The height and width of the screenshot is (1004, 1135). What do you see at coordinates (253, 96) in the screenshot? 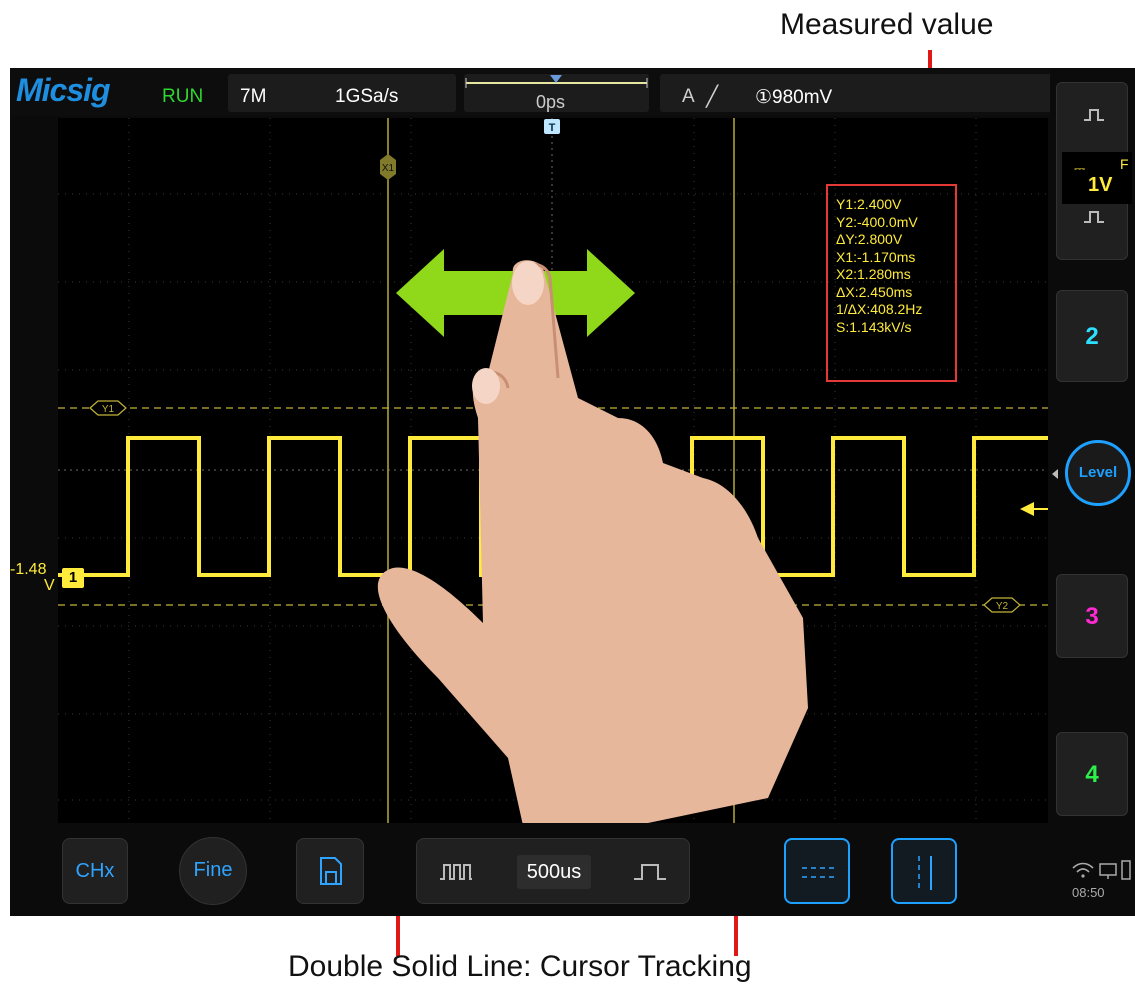
I see `memory-depth: 7M` at bounding box center [253, 96].